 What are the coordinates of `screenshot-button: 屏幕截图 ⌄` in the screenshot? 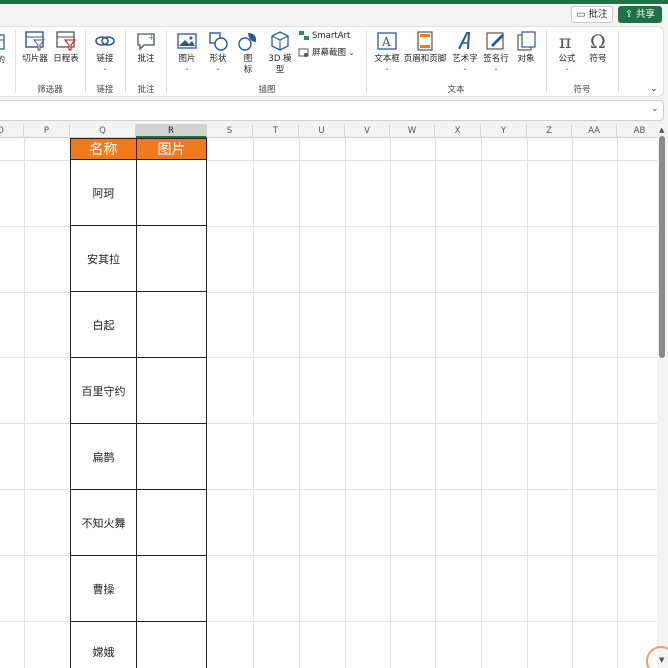 It's located at (326, 53).